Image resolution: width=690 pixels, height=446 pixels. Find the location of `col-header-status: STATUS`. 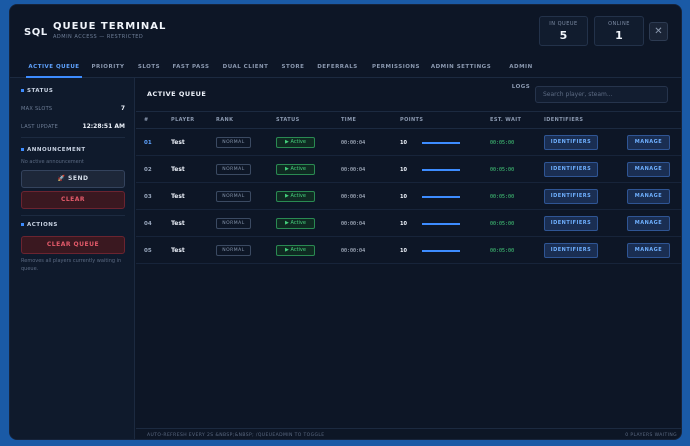

col-header-status: STATUS is located at coordinates (288, 120).